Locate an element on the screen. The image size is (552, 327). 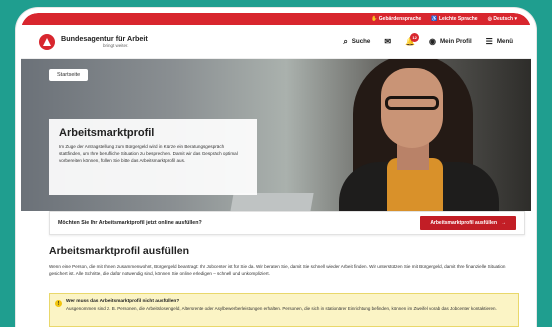
profile-button: ◉ Mein Profil is located at coordinates (450, 41).